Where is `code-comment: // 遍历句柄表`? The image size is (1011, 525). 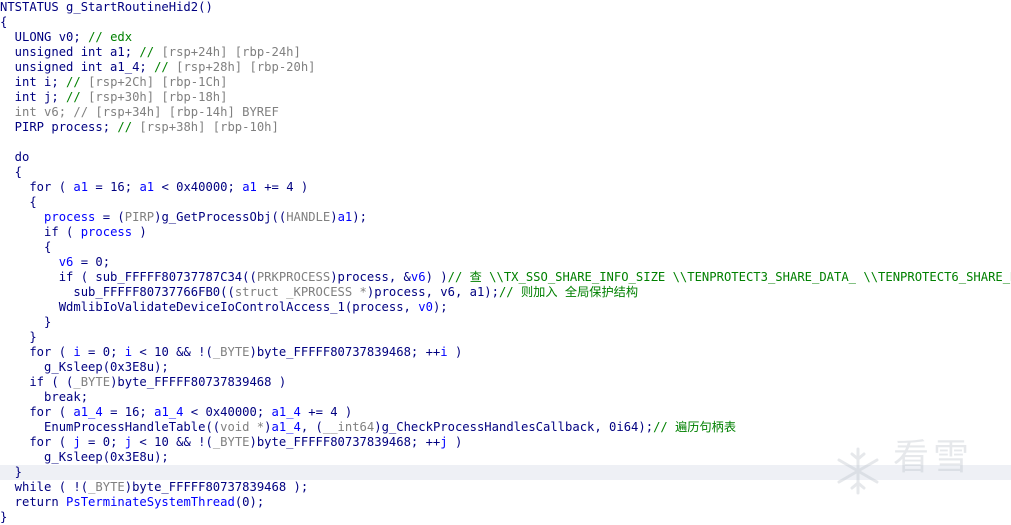 code-comment: // 遍历句柄表 is located at coordinates (695, 427).